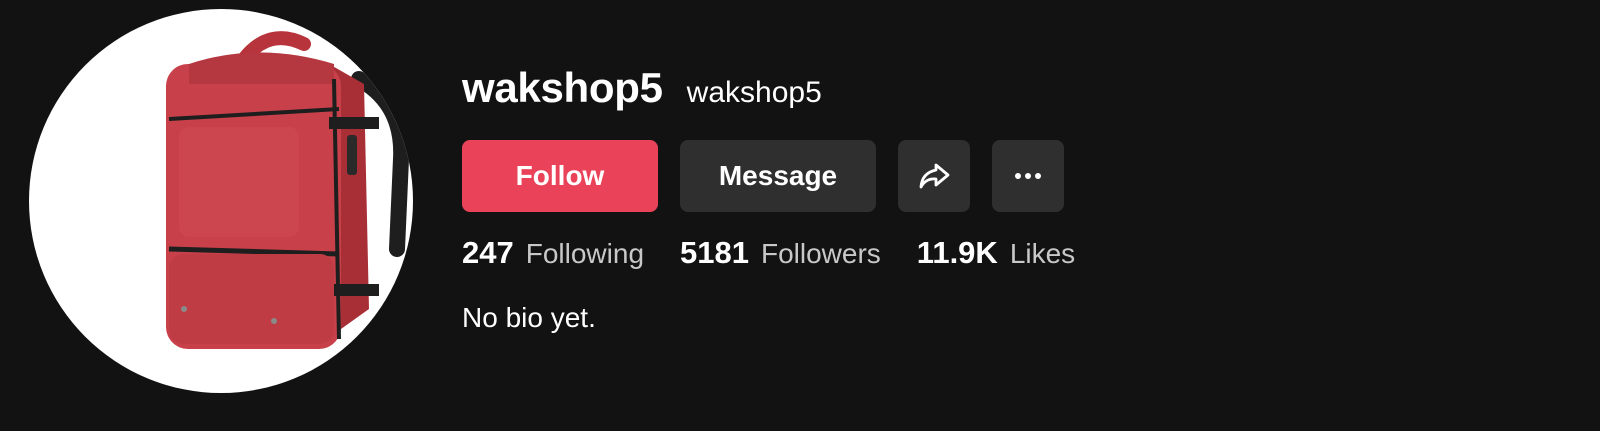 The image size is (1600, 431). Describe the element at coordinates (957, 252) in the screenshot. I see `stat-value: 11.9K` at that location.